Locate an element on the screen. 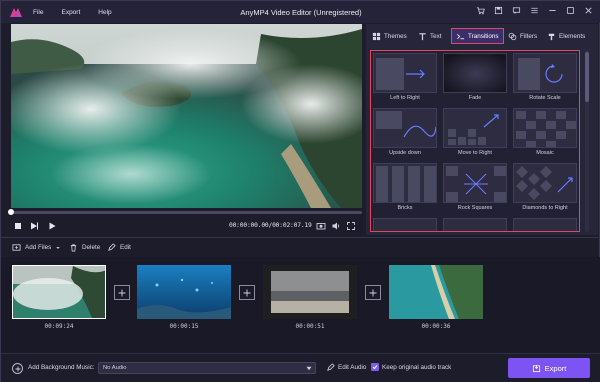 This screenshot has height=382, width=600. tab-filters: Filters is located at coordinates (522, 36).